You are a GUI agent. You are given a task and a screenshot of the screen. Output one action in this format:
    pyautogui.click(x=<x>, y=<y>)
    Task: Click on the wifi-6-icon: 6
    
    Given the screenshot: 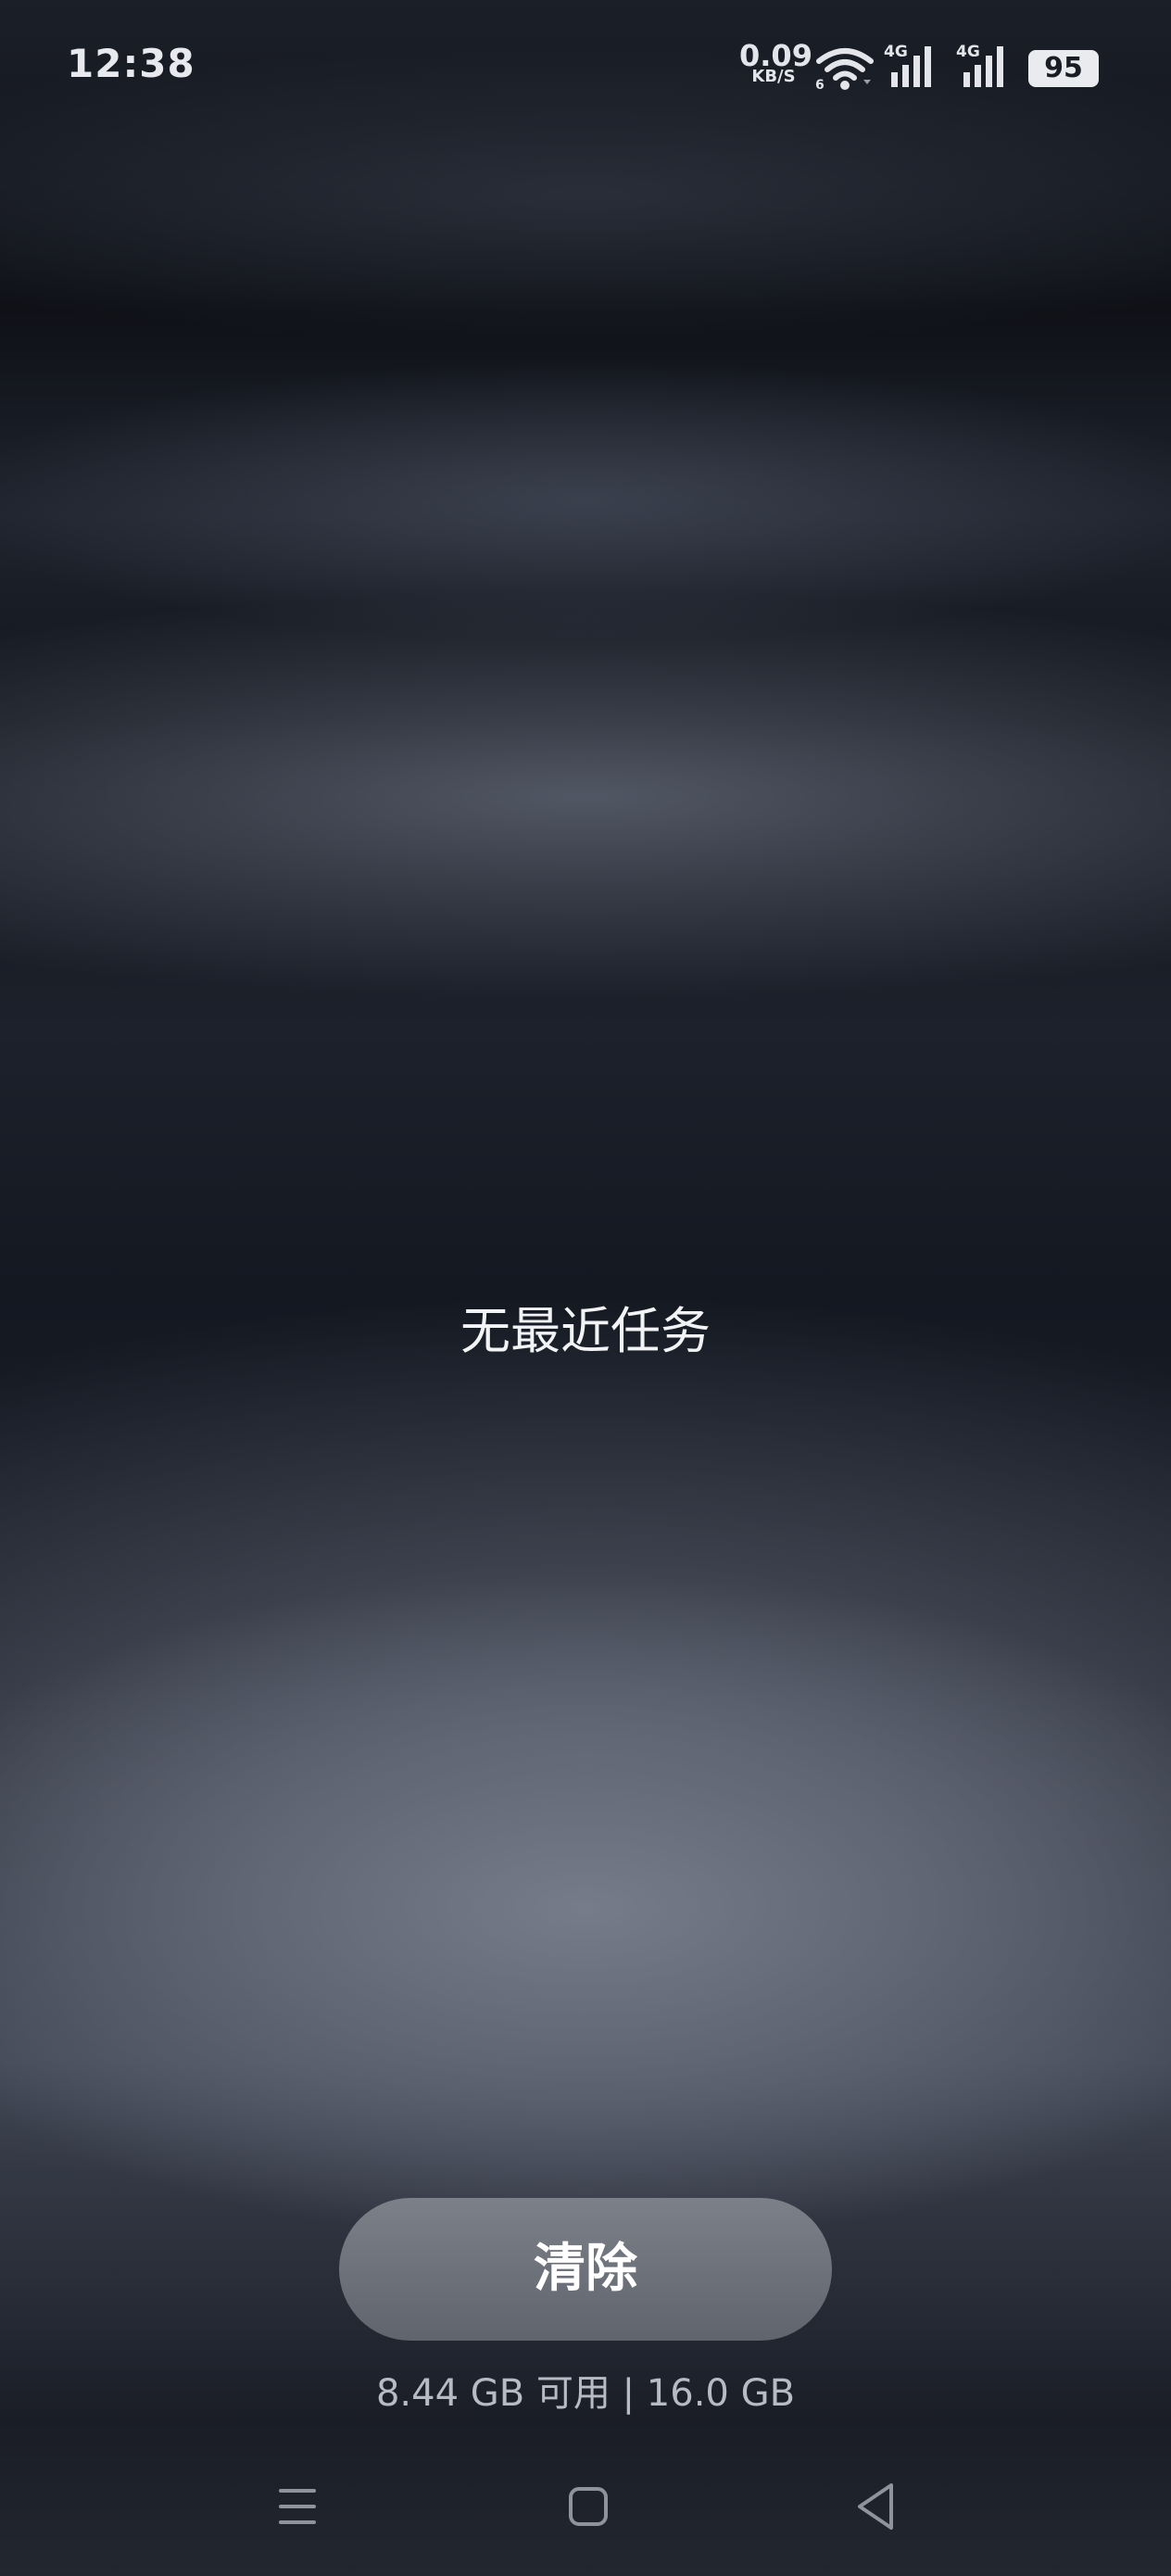 What is the action you would take?
    pyautogui.click(x=845, y=69)
    